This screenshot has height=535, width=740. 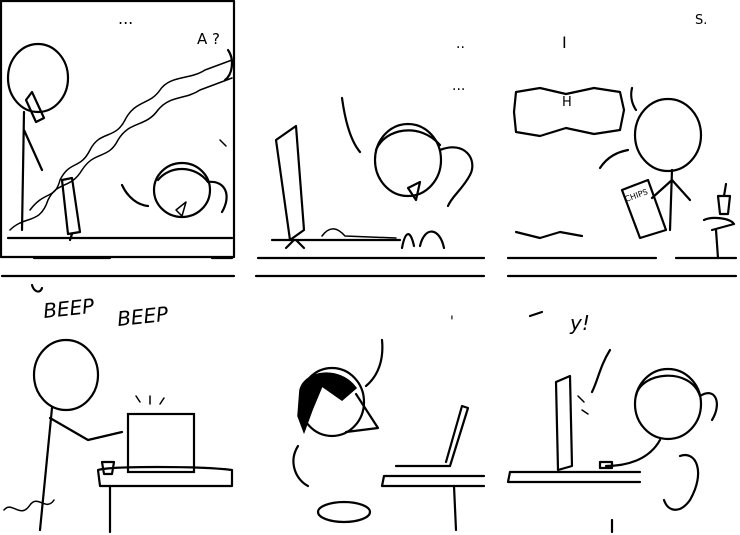 What do you see at coordinates (452, 322) in the screenshot?
I see `panel-5-mark: '` at bounding box center [452, 322].